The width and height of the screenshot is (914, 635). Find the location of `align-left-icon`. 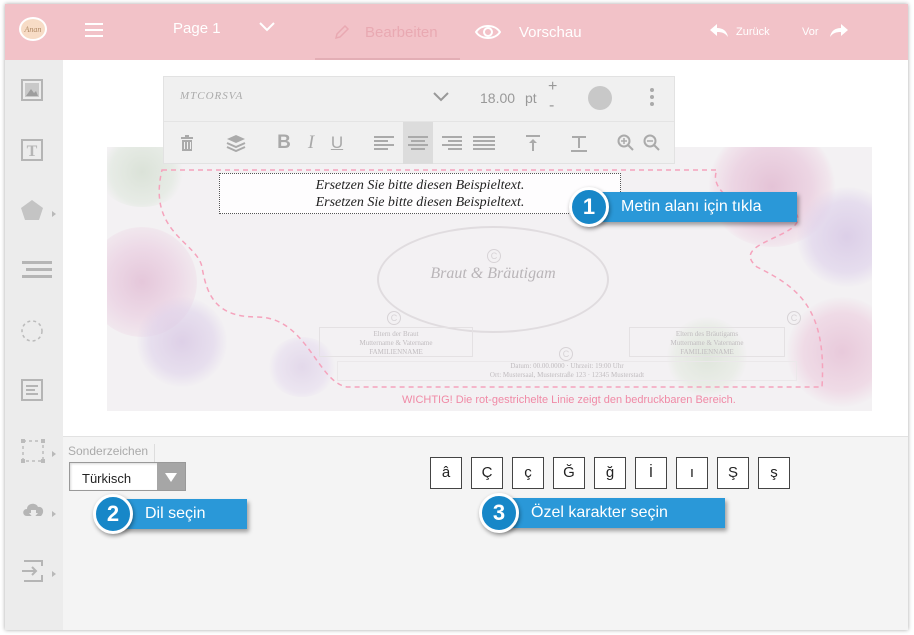

align-left-icon is located at coordinates (384, 143).